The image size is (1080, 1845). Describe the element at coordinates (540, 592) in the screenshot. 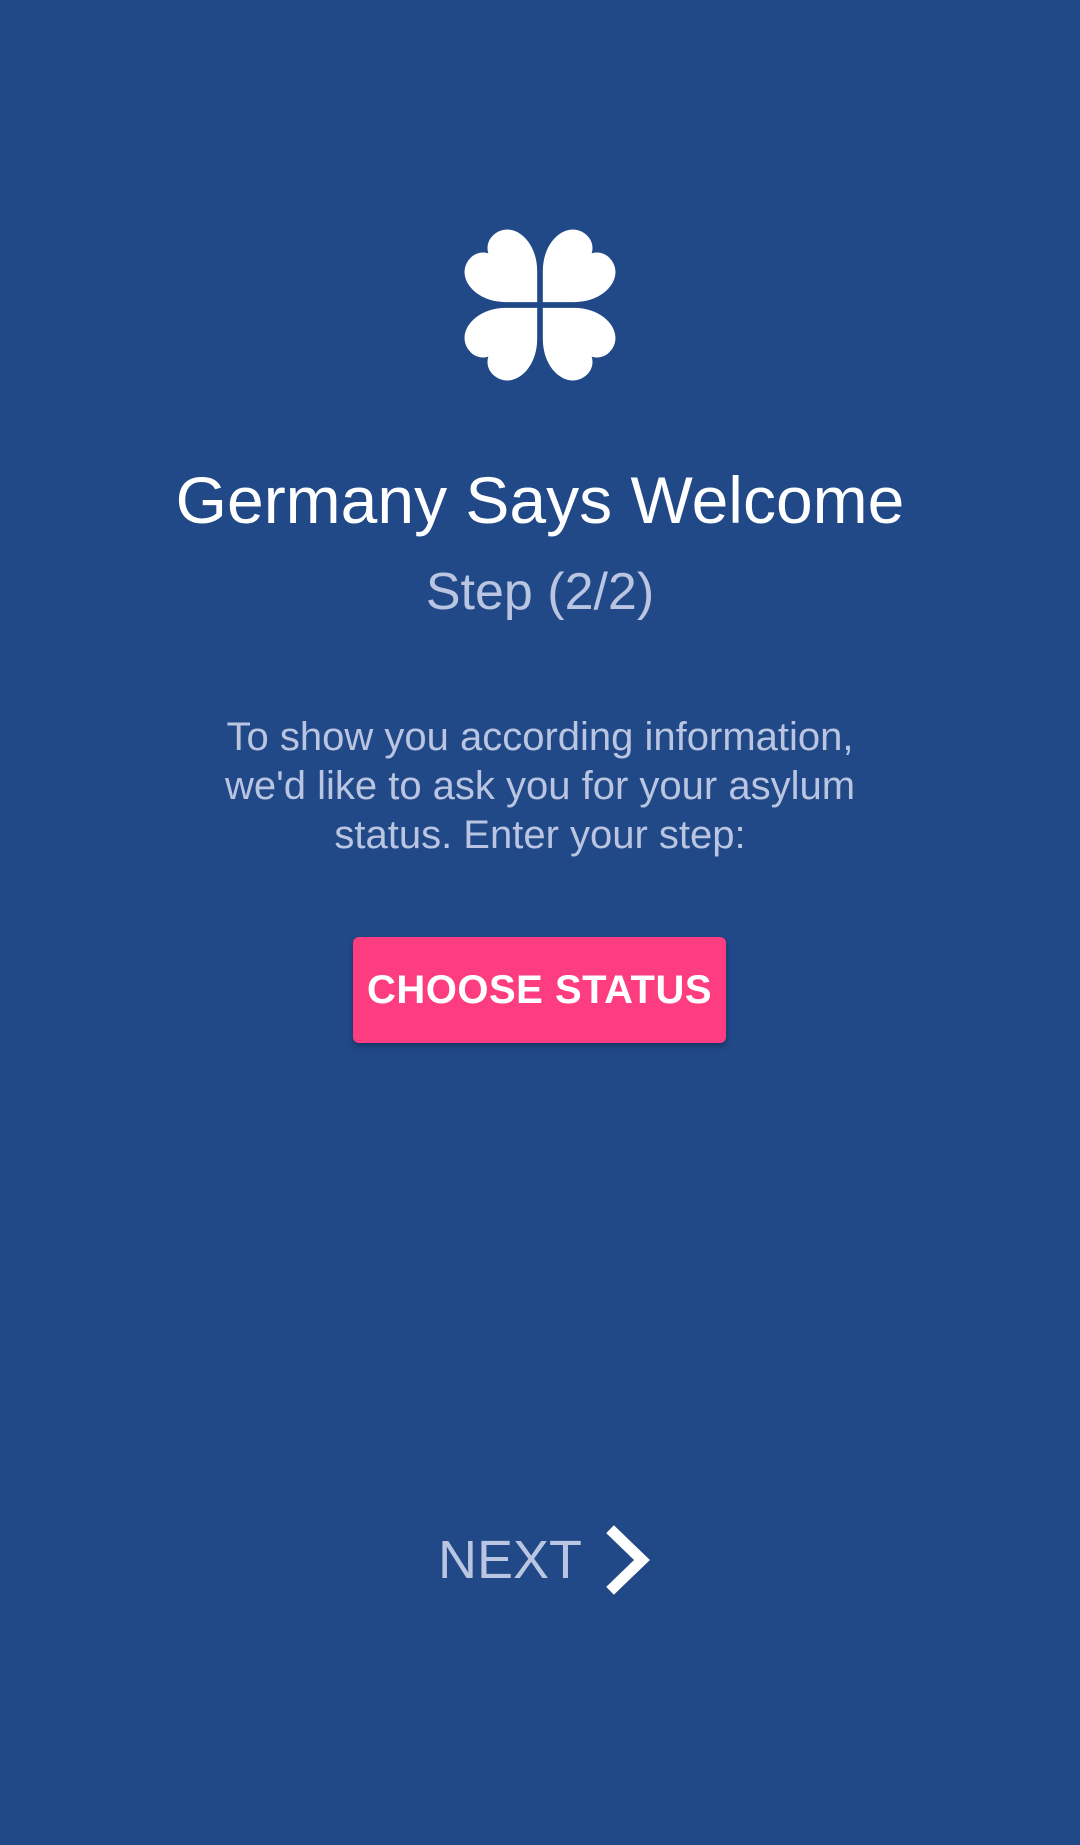

I see `step-indicator: Step (2/2)` at that location.